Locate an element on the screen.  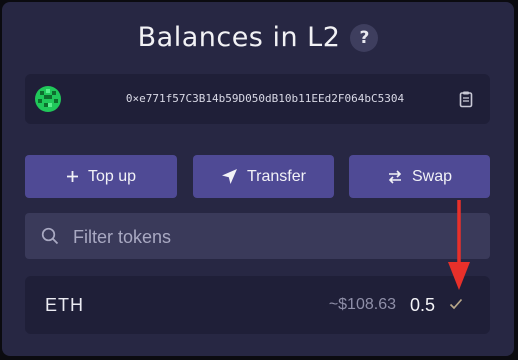
transfer-label: Transfer is located at coordinates (276, 176).